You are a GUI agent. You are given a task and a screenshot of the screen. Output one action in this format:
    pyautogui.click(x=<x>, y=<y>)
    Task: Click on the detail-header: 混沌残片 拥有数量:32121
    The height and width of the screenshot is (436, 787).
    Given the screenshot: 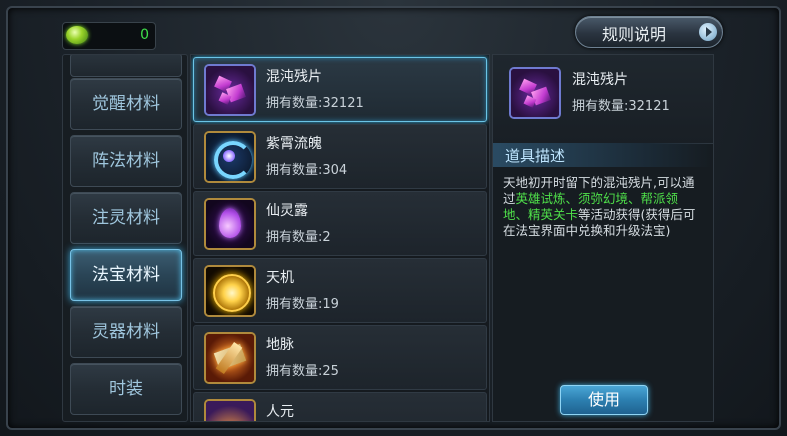 What is the action you would take?
    pyautogui.click(x=603, y=99)
    